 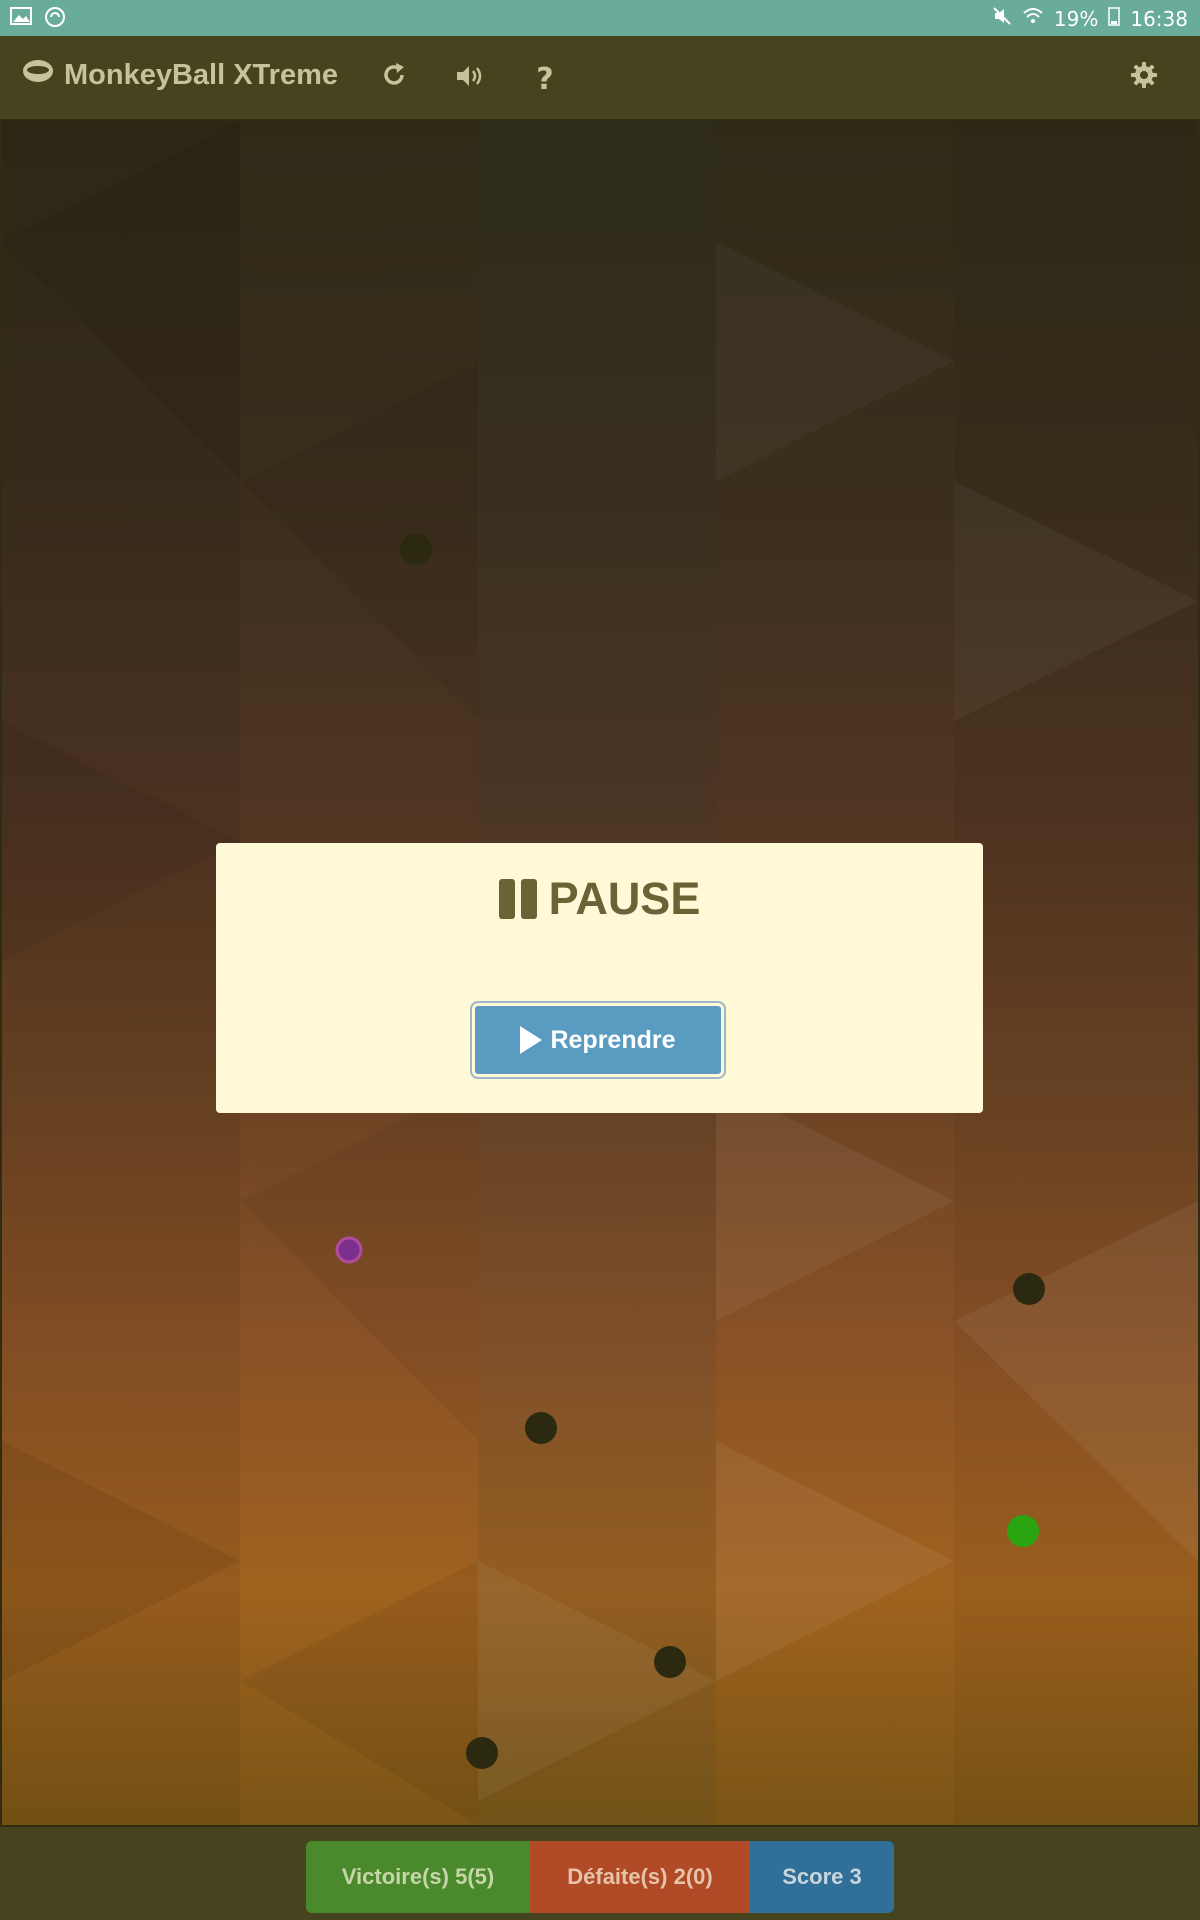 I want to click on sound-icon, so click(x=470, y=79).